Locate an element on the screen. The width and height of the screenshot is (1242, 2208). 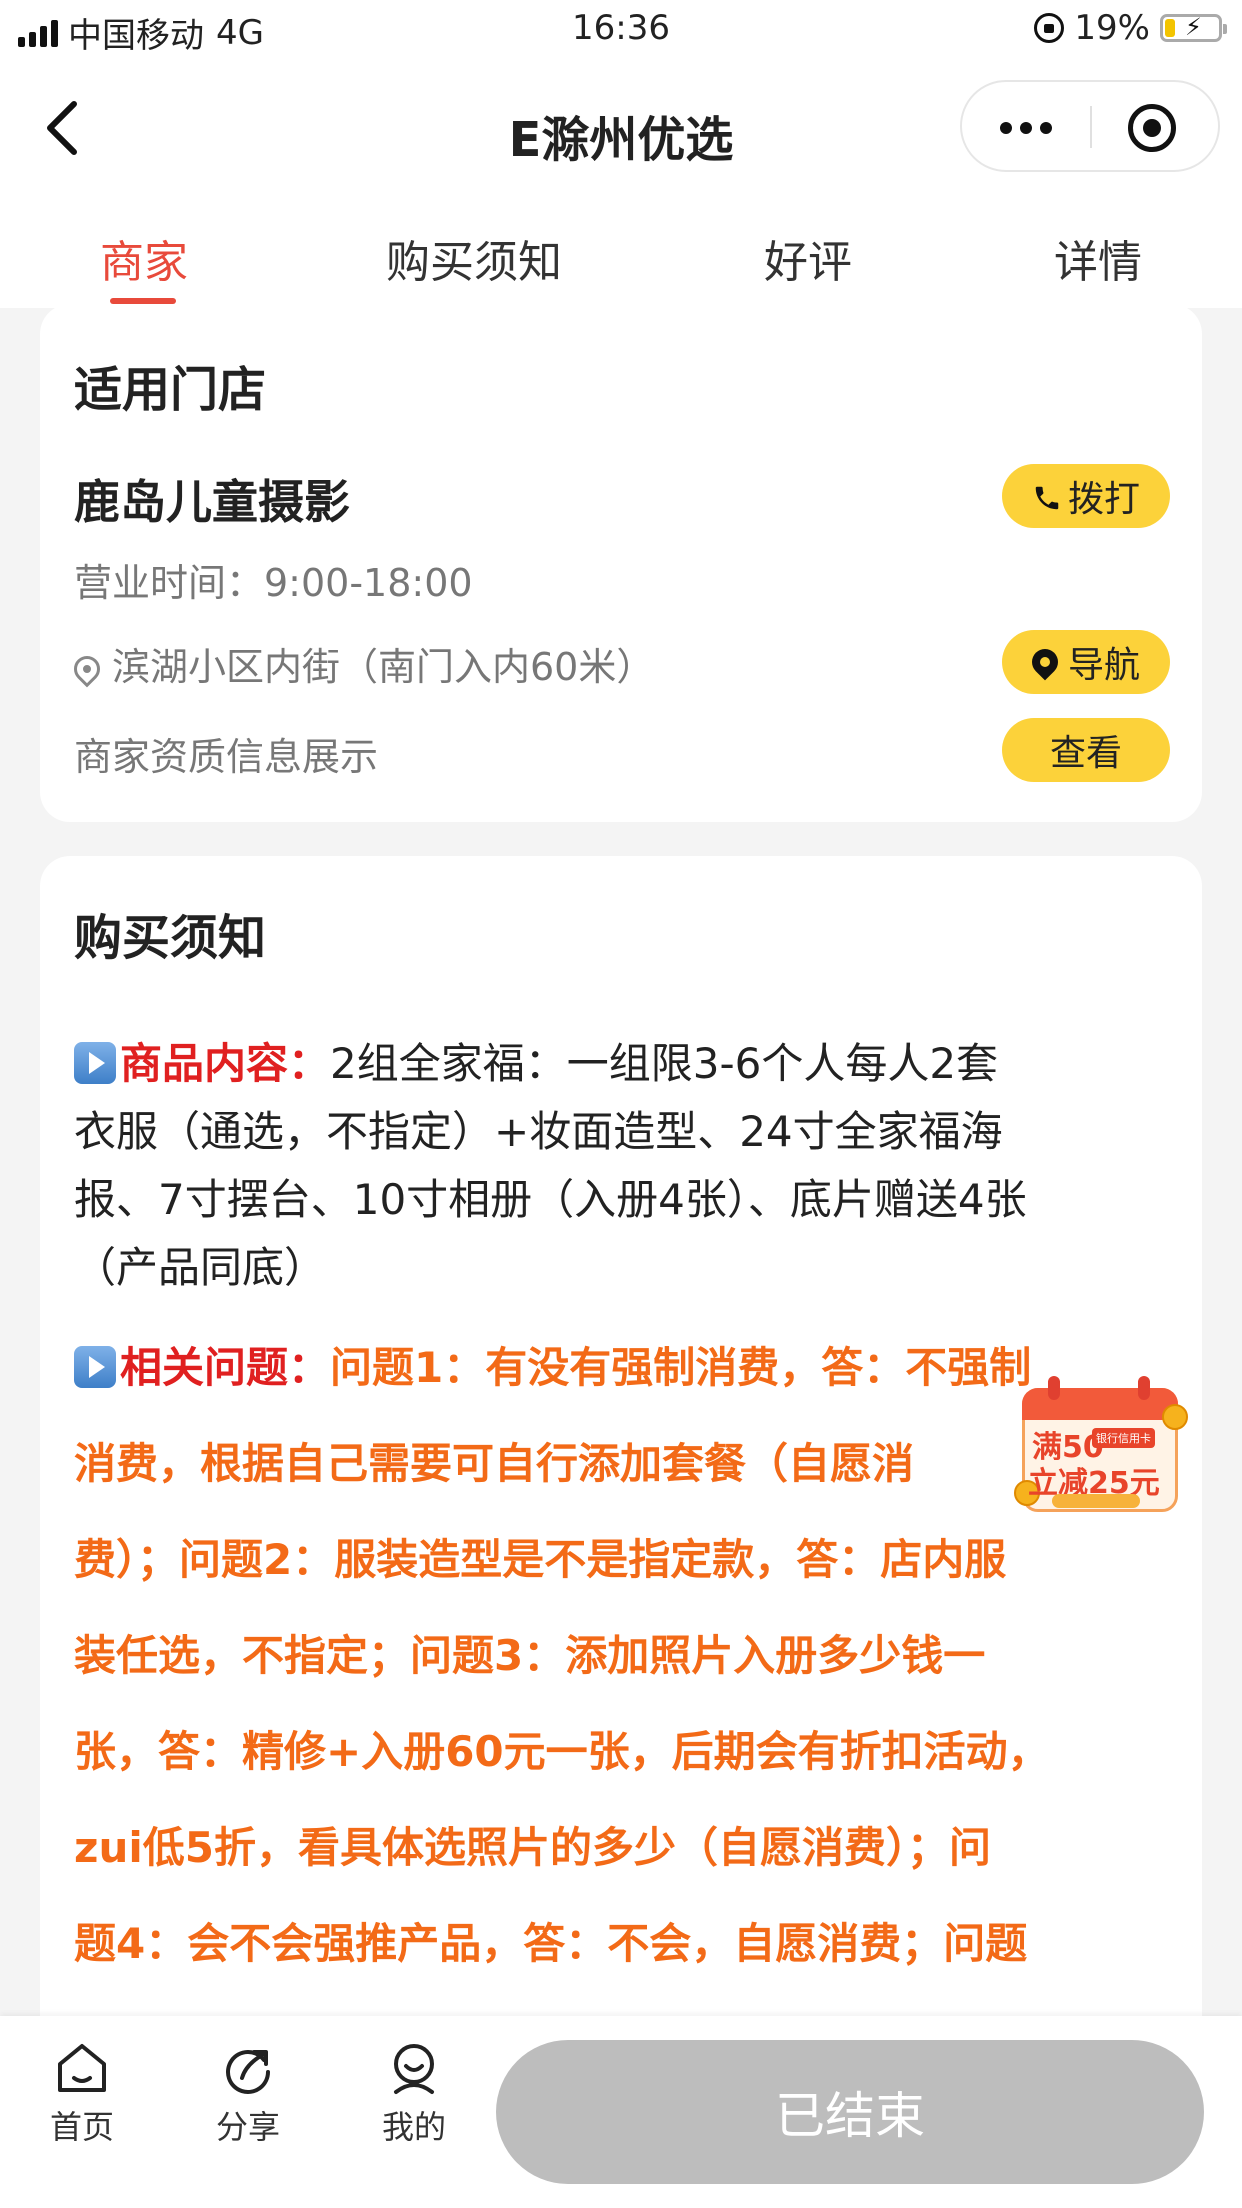
location-marker-icon is located at coordinates (1045, 662).